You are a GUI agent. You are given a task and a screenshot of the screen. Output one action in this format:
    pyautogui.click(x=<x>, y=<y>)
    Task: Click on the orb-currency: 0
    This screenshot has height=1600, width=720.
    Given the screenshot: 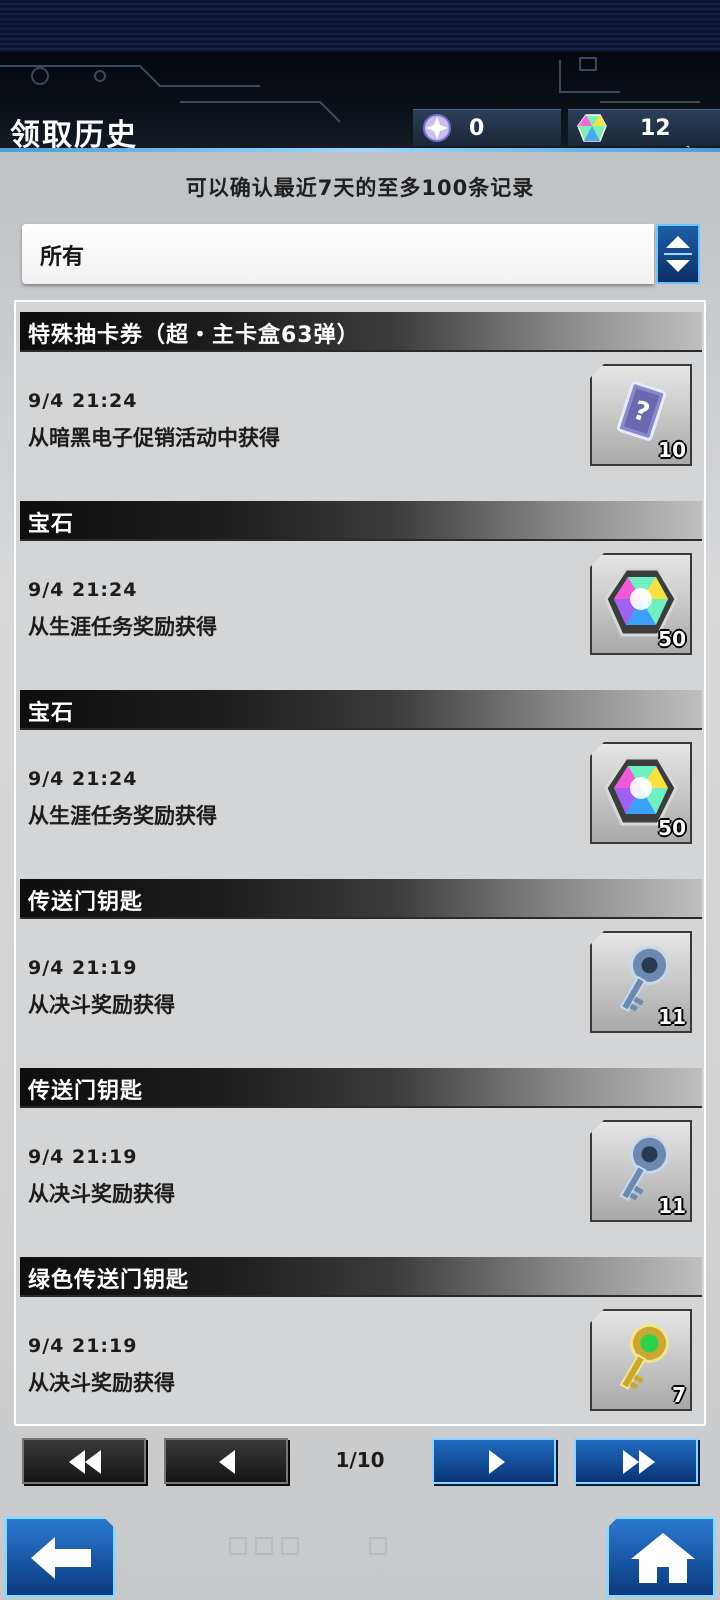 What is the action you would take?
    pyautogui.click(x=487, y=127)
    